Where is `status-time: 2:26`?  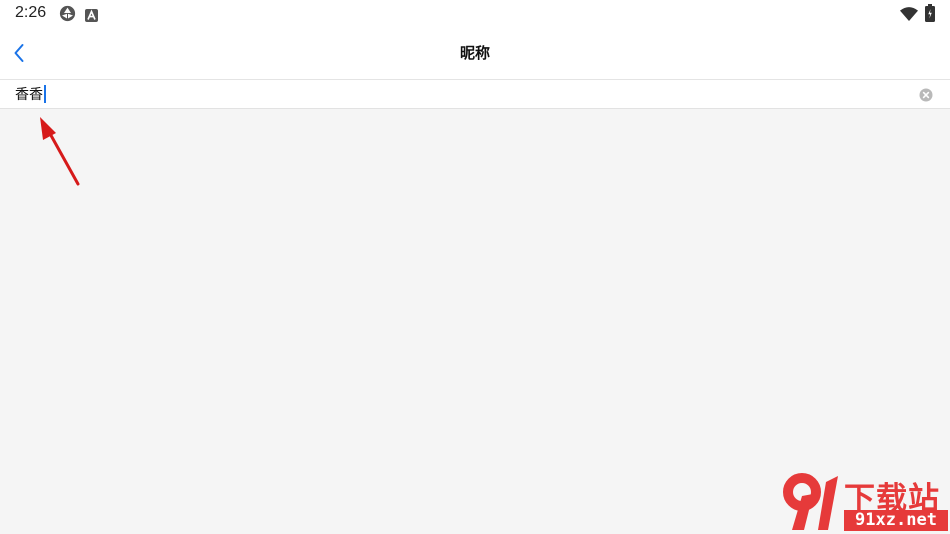 status-time: 2:26 is located at coordinates (31, 12).